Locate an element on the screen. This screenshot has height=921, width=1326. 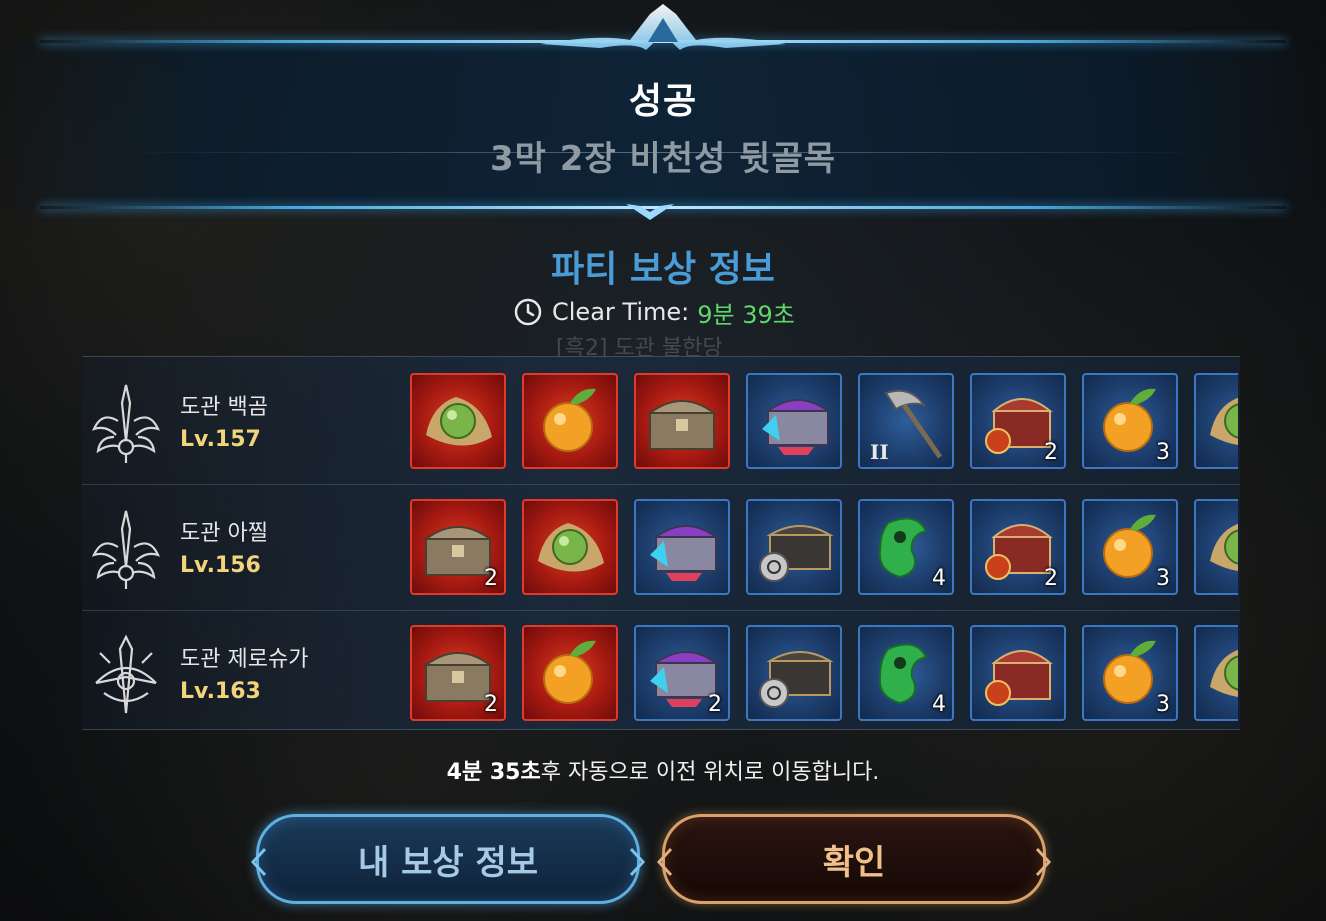
confirm-label: 확인 is located at coordinates (854, 862).